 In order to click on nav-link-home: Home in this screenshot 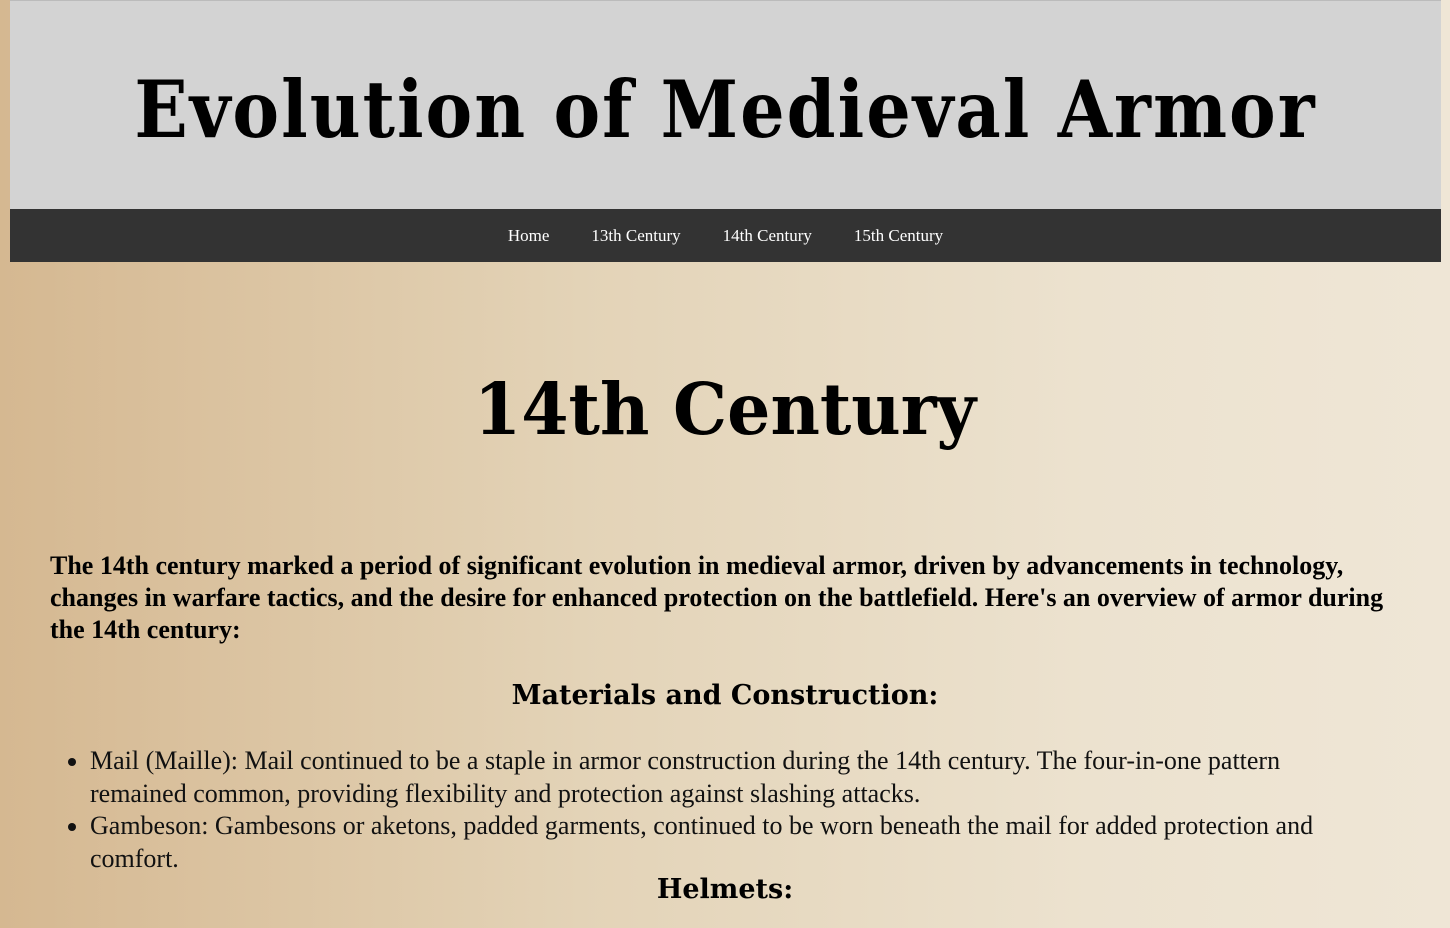, I will do `click(529, 236)`.